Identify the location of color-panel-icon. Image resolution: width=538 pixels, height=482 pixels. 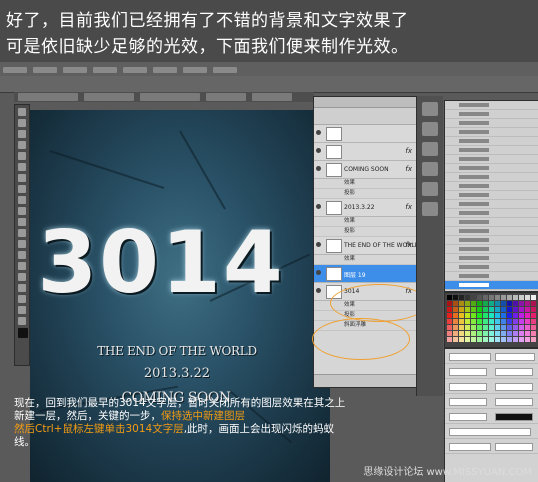
(430, 149).